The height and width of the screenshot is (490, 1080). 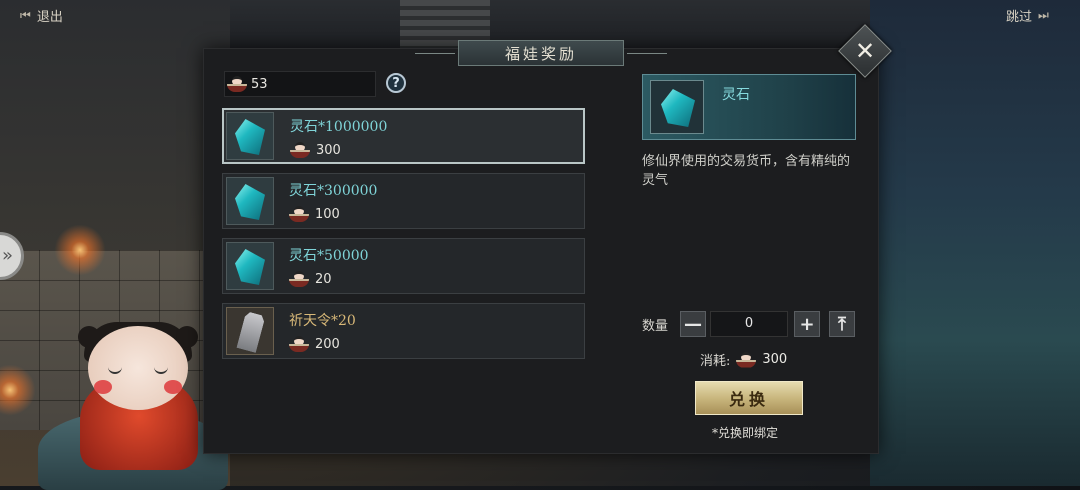 What do you see at coordinates (655, 326) in the screenshot?
I see `quantity-label: 数量` at bounding box center [655, 326].